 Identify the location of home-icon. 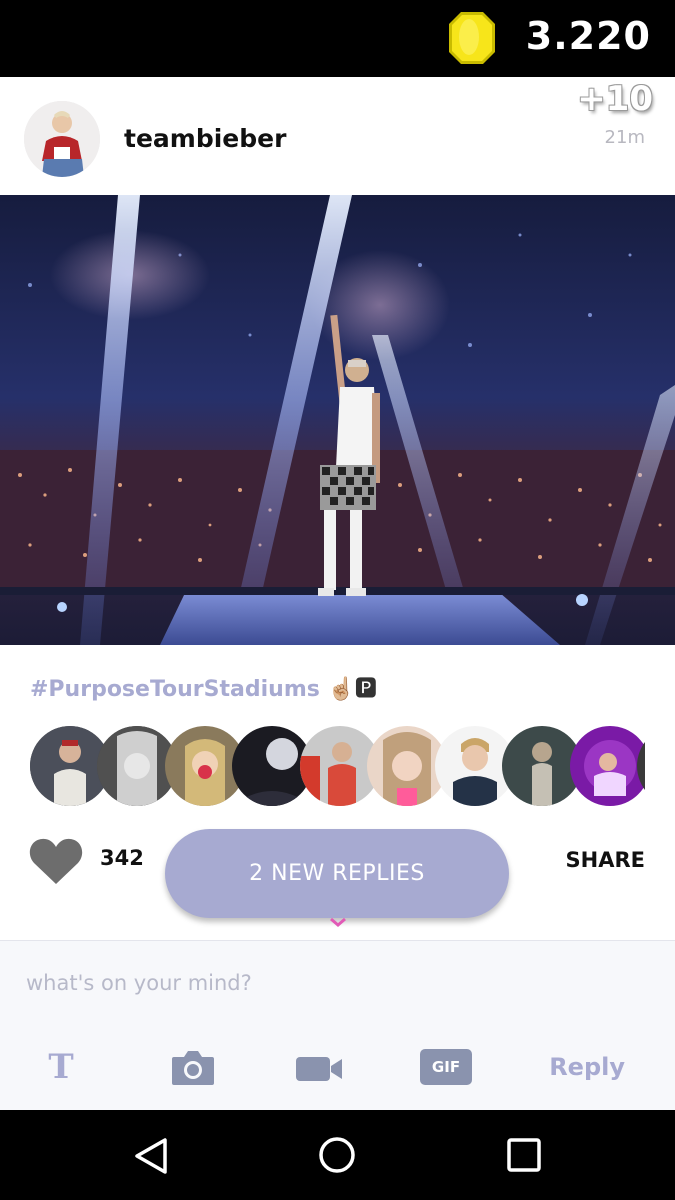
(337, 1155).